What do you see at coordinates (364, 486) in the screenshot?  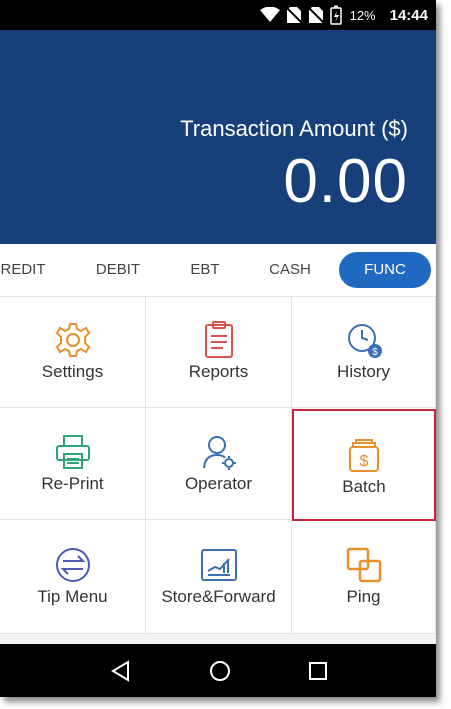 I see `batch-label: Batch` at bounding box center [364, 486].